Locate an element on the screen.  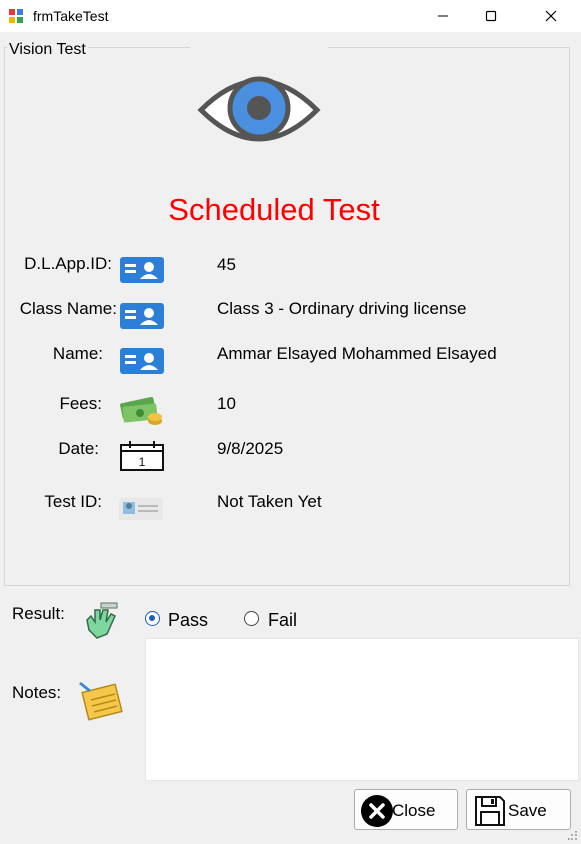
close-circle-icon is located at coordinates (377, 811).